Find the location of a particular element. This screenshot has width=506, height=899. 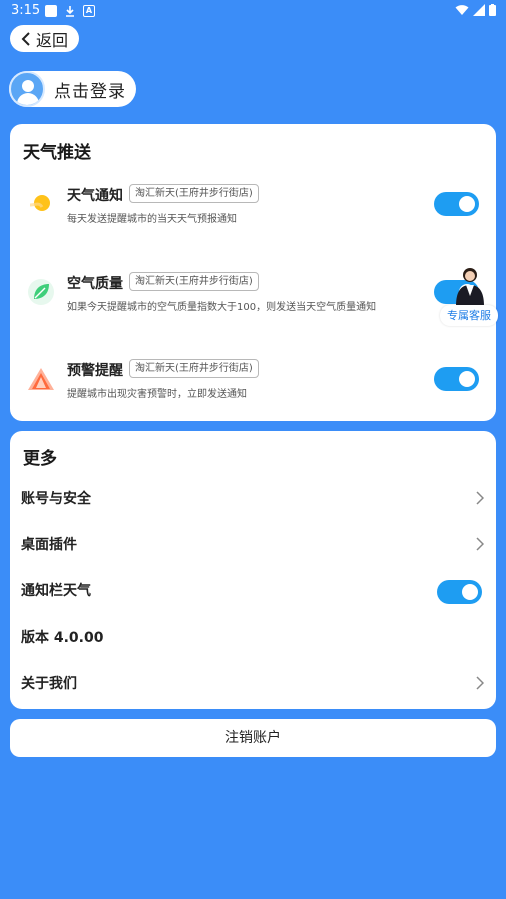

customer-service-button: 专属客服 is located at coordinates (469, 297).